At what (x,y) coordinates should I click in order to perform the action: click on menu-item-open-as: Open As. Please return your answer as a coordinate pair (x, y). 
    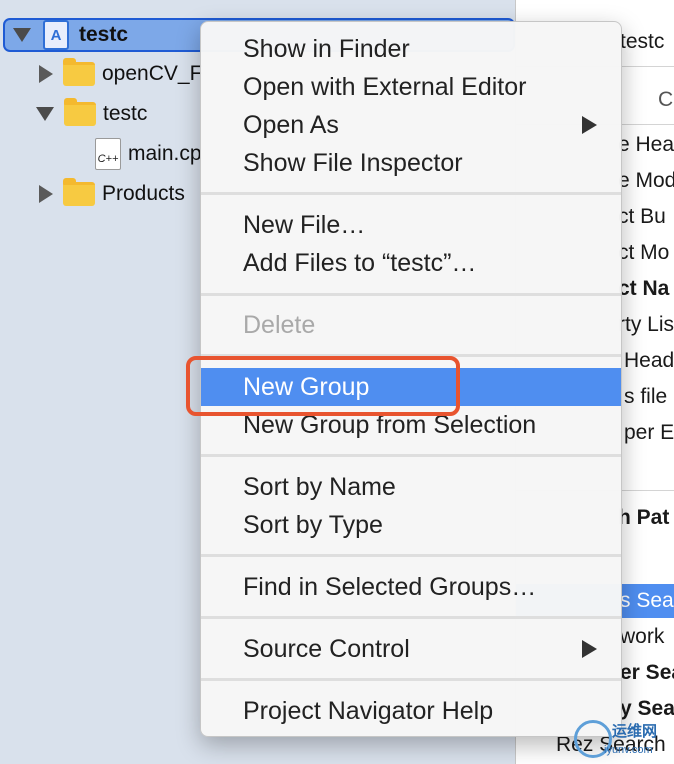
    Looking at the image, I should click on (411, 125).